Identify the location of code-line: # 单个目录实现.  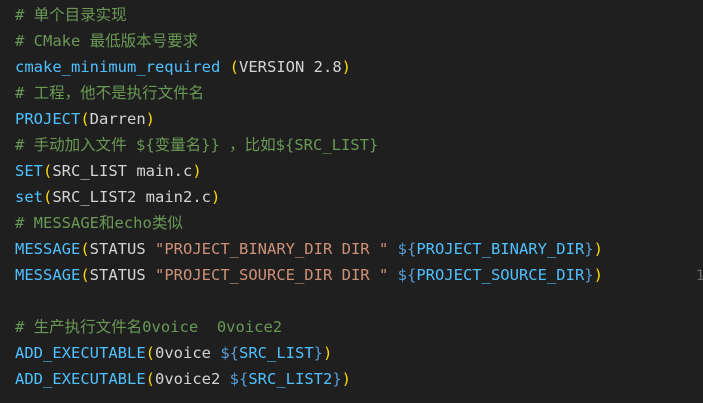
(71, 15).